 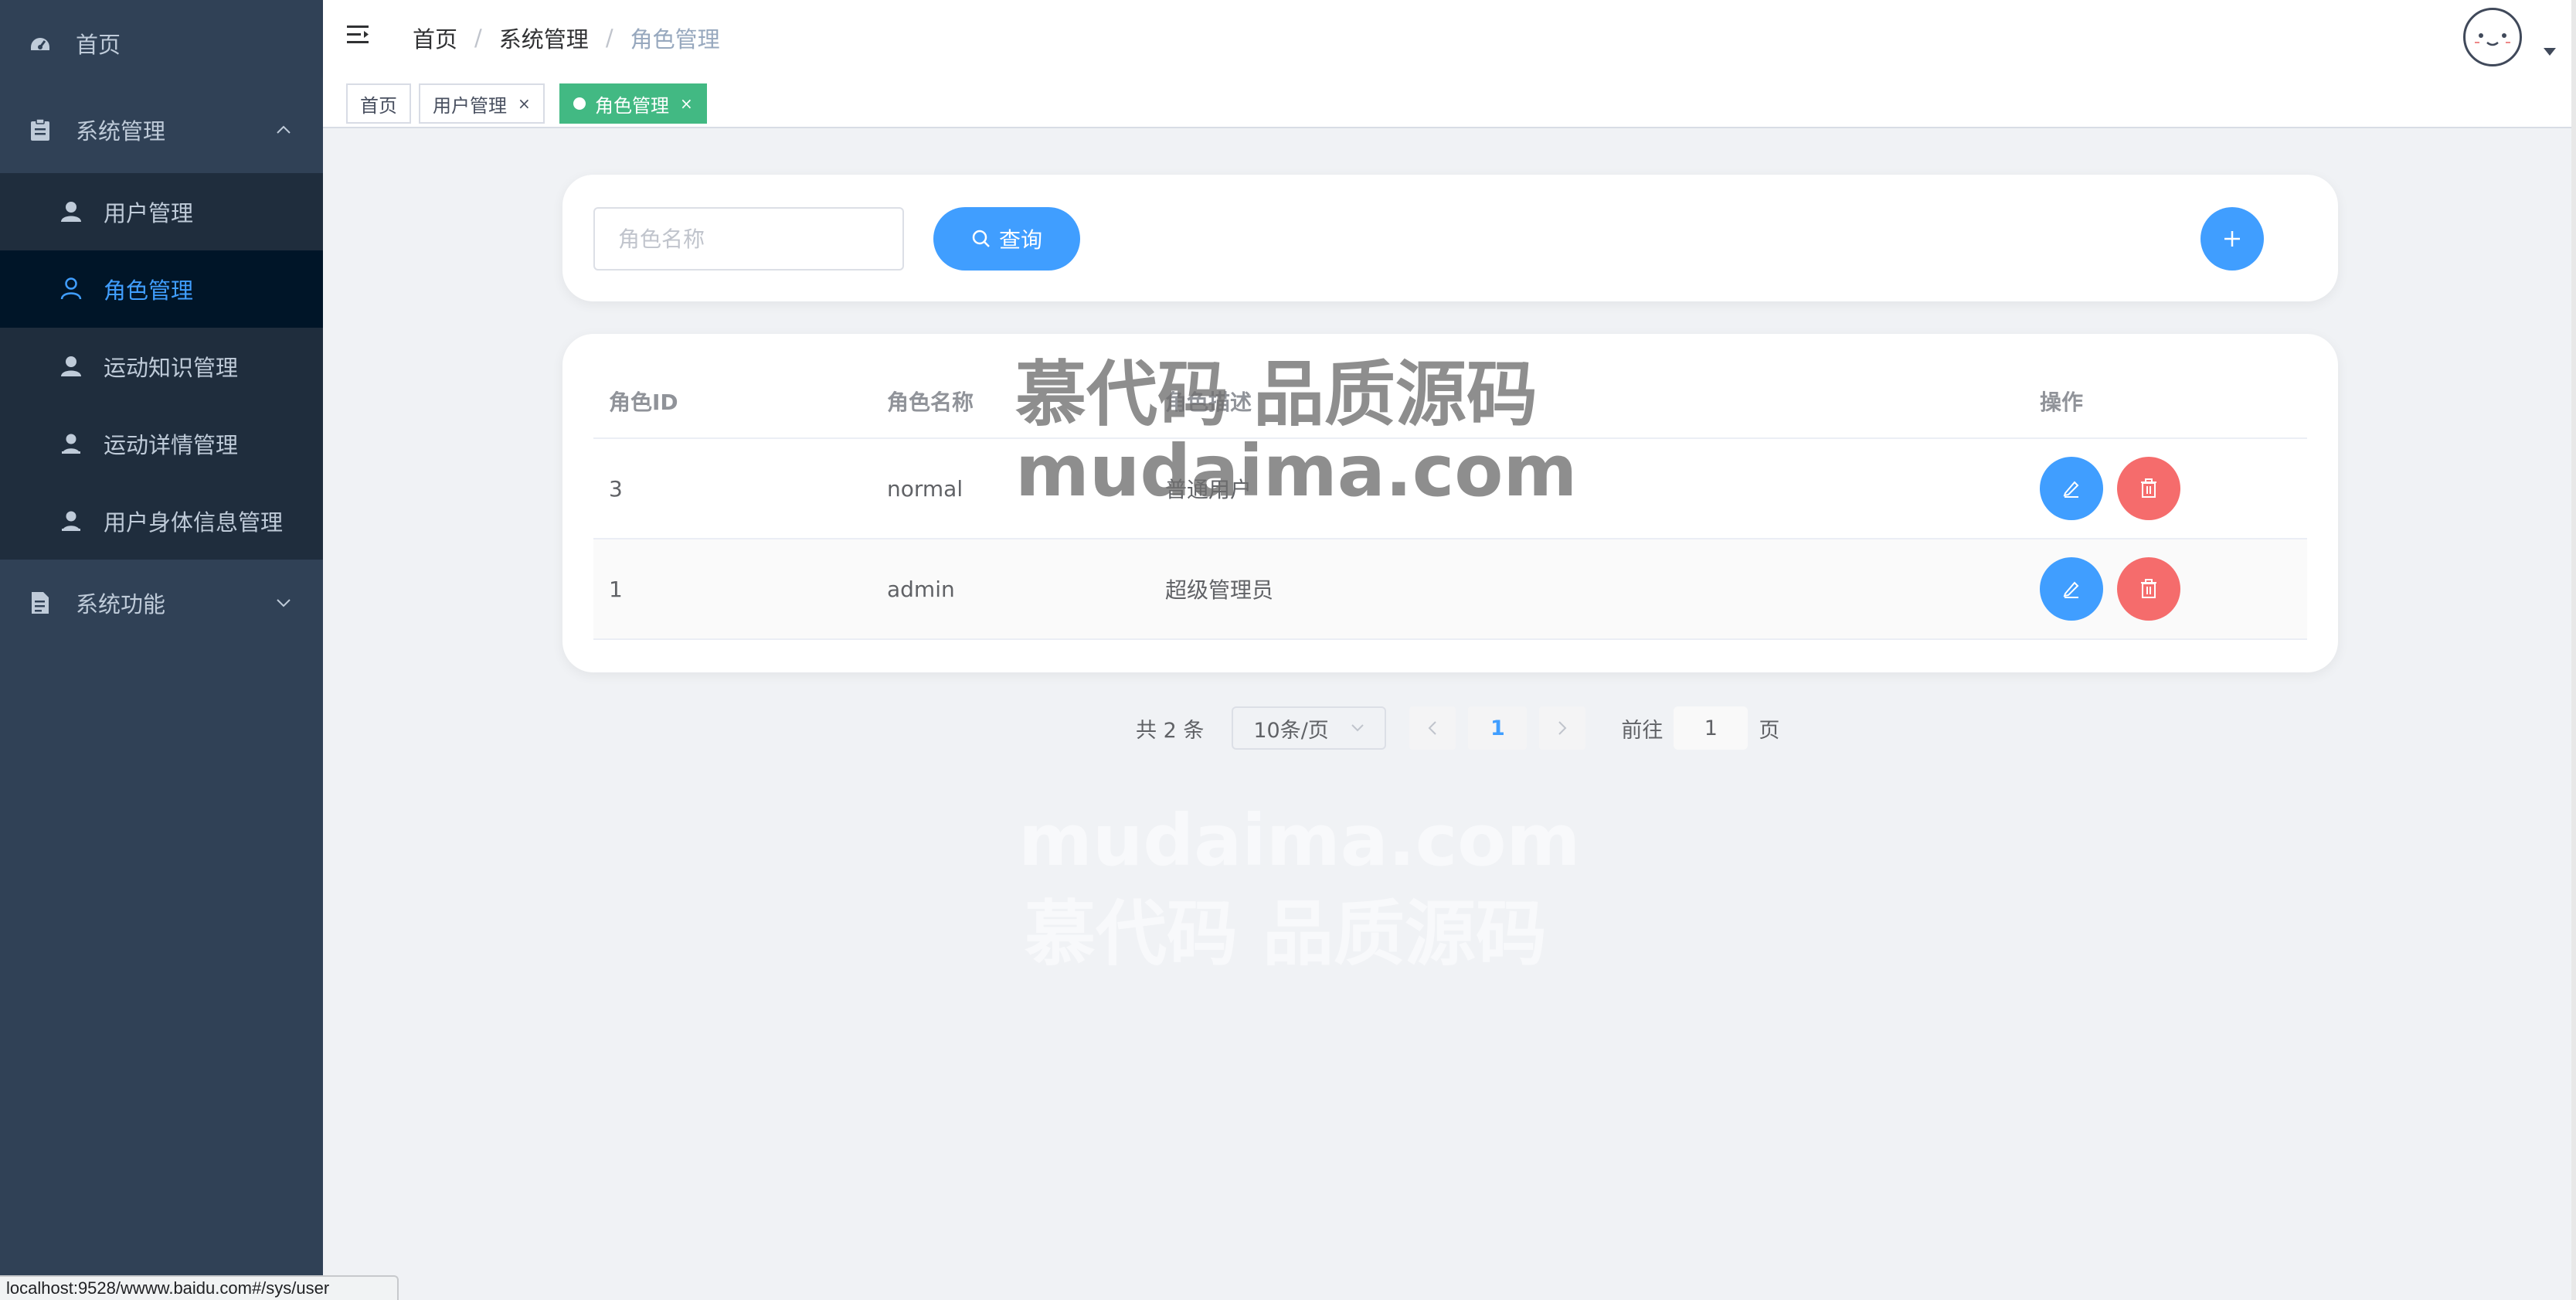 What do you see at coordinates (930, 402) in the screenshot?
I see `header-role-name: 角色名称` at bounding box center [930, 402].